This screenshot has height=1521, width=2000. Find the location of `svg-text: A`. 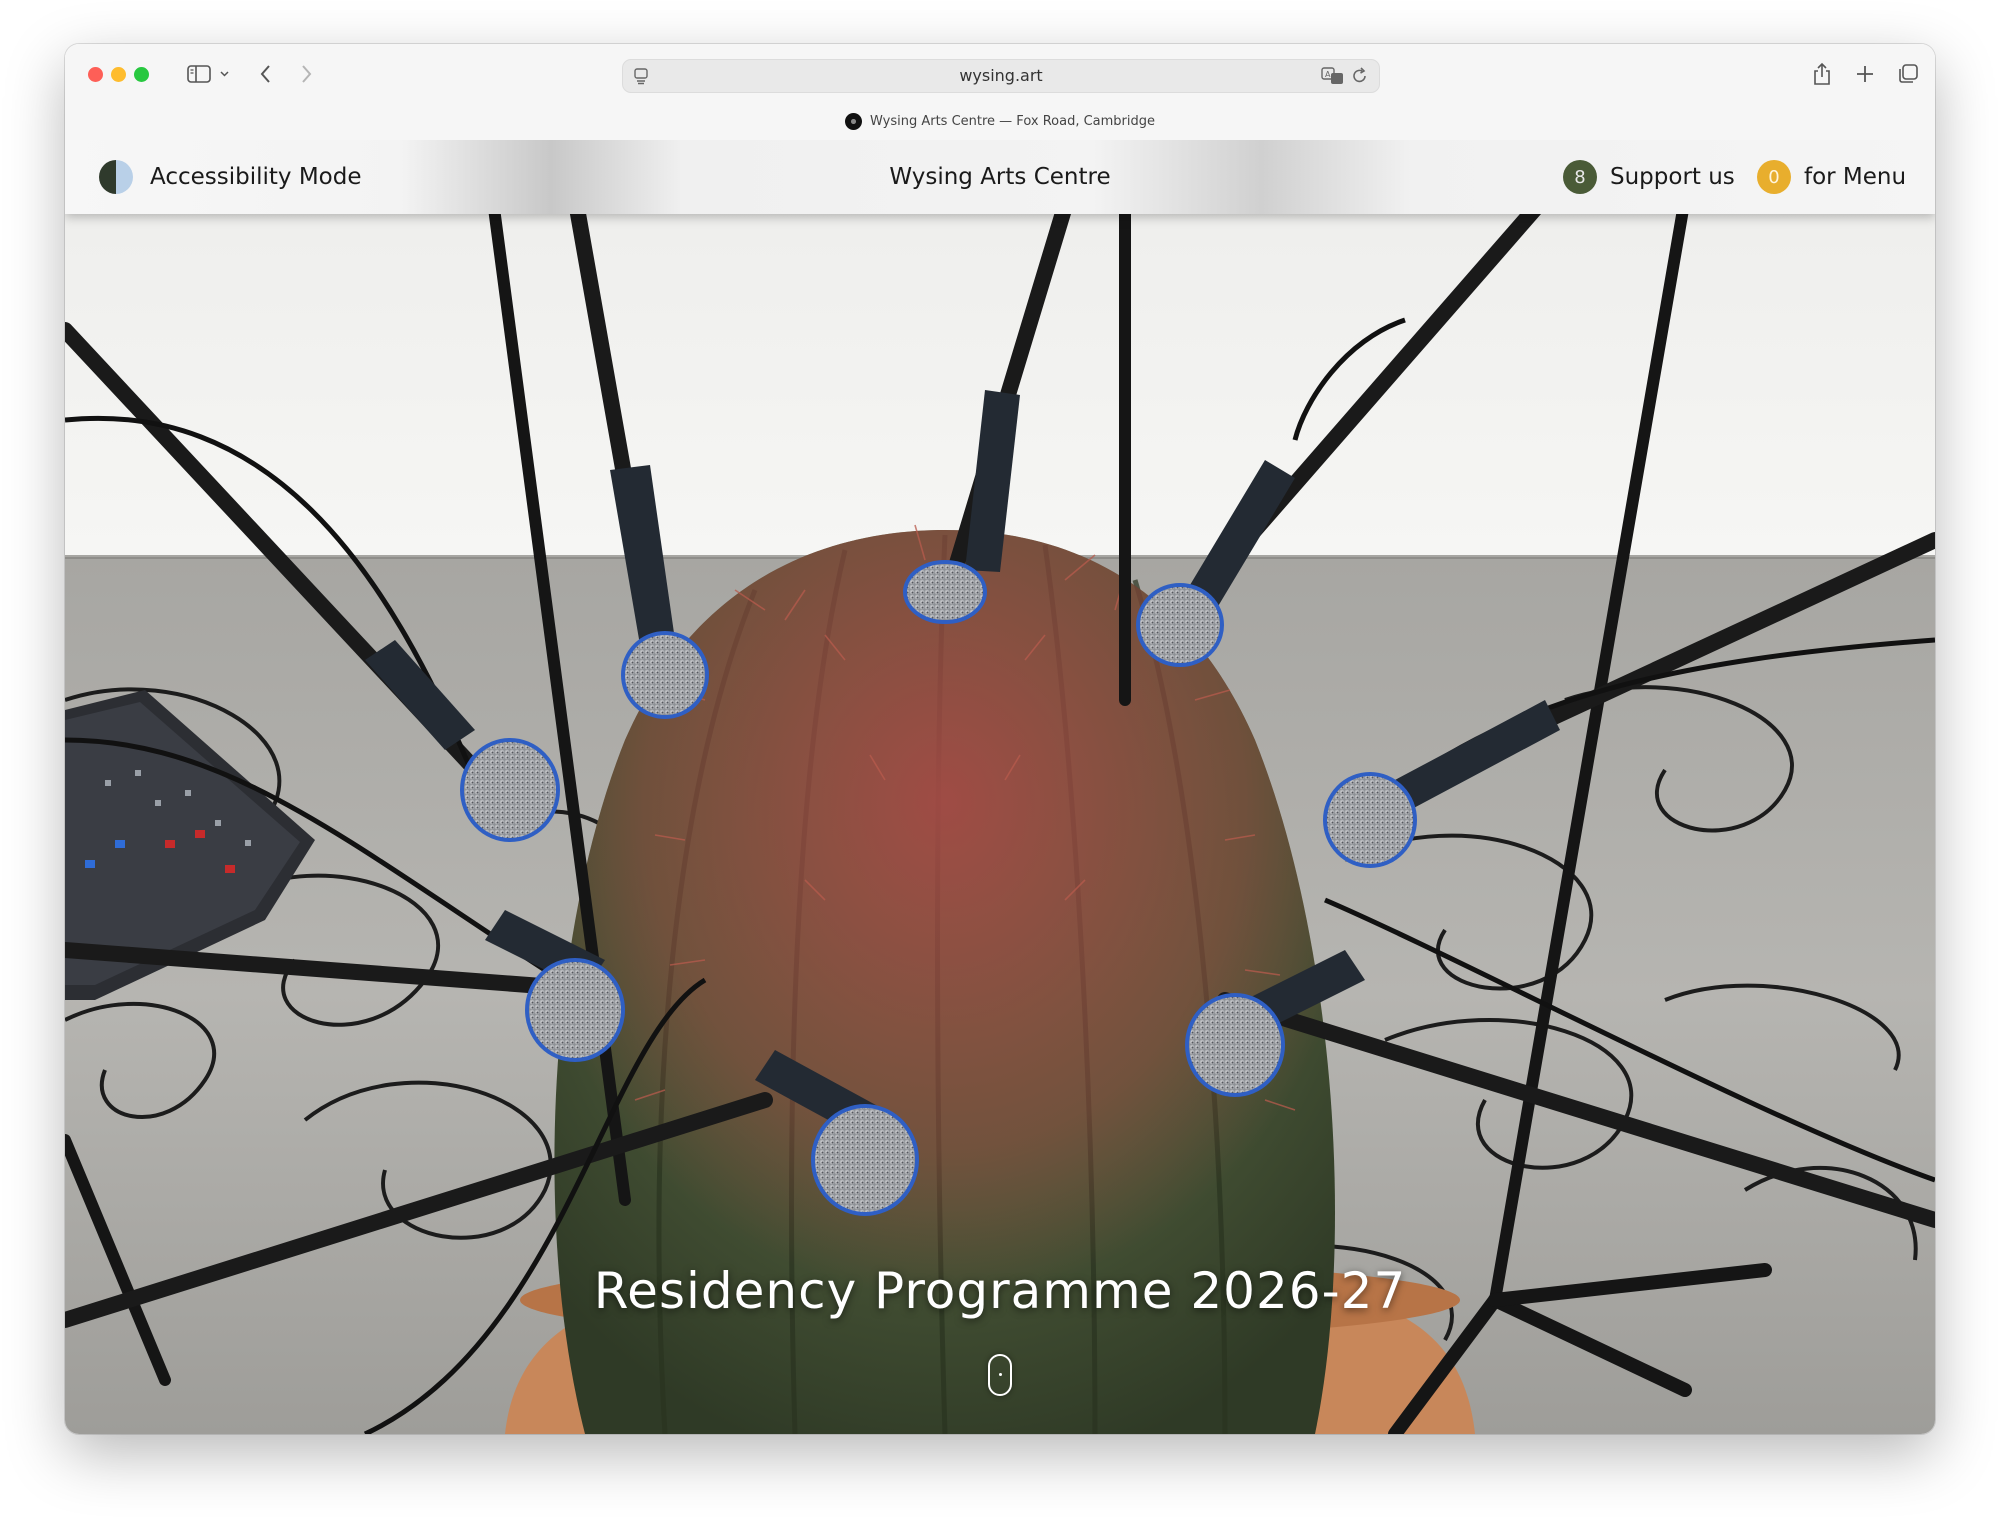

svg-text: A is located at coordinates (1328, 74).